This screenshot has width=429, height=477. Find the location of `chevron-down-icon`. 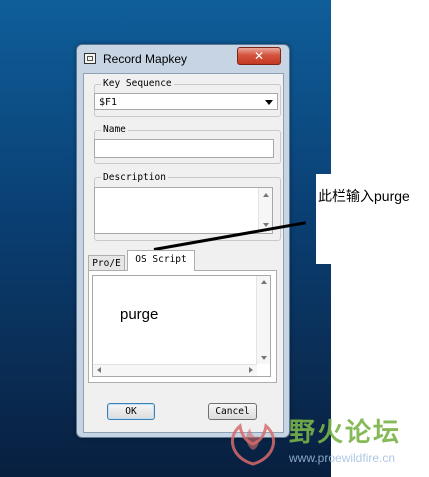

chevron-down-icon is located at coordinates (269, 102).